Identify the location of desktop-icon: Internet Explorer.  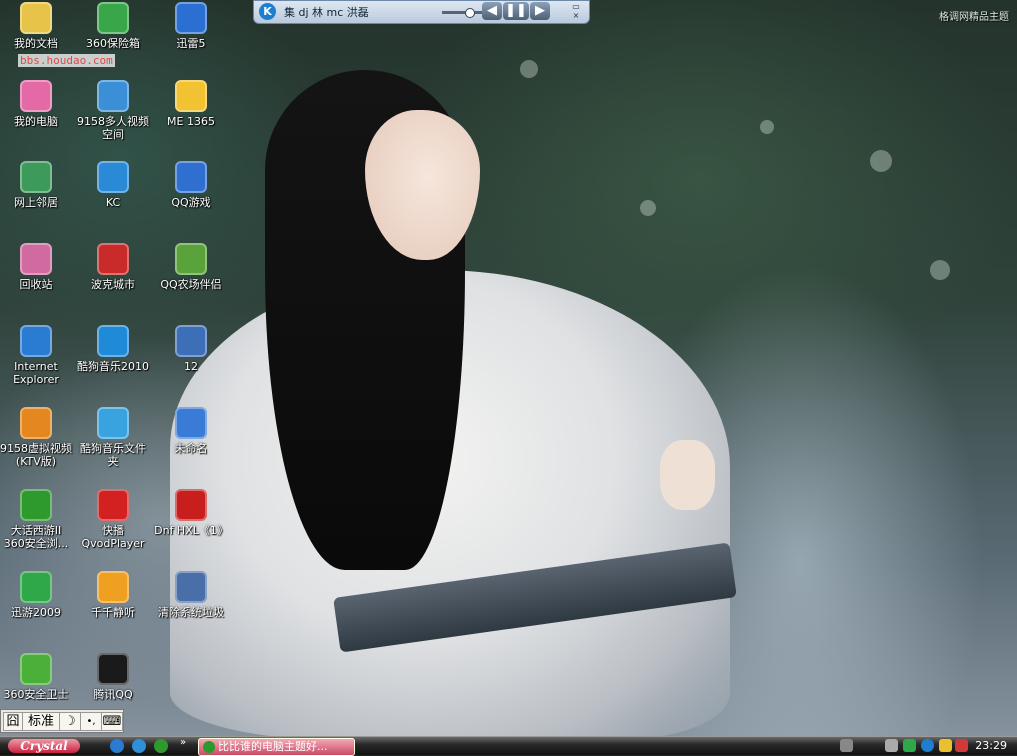
(37, 355).